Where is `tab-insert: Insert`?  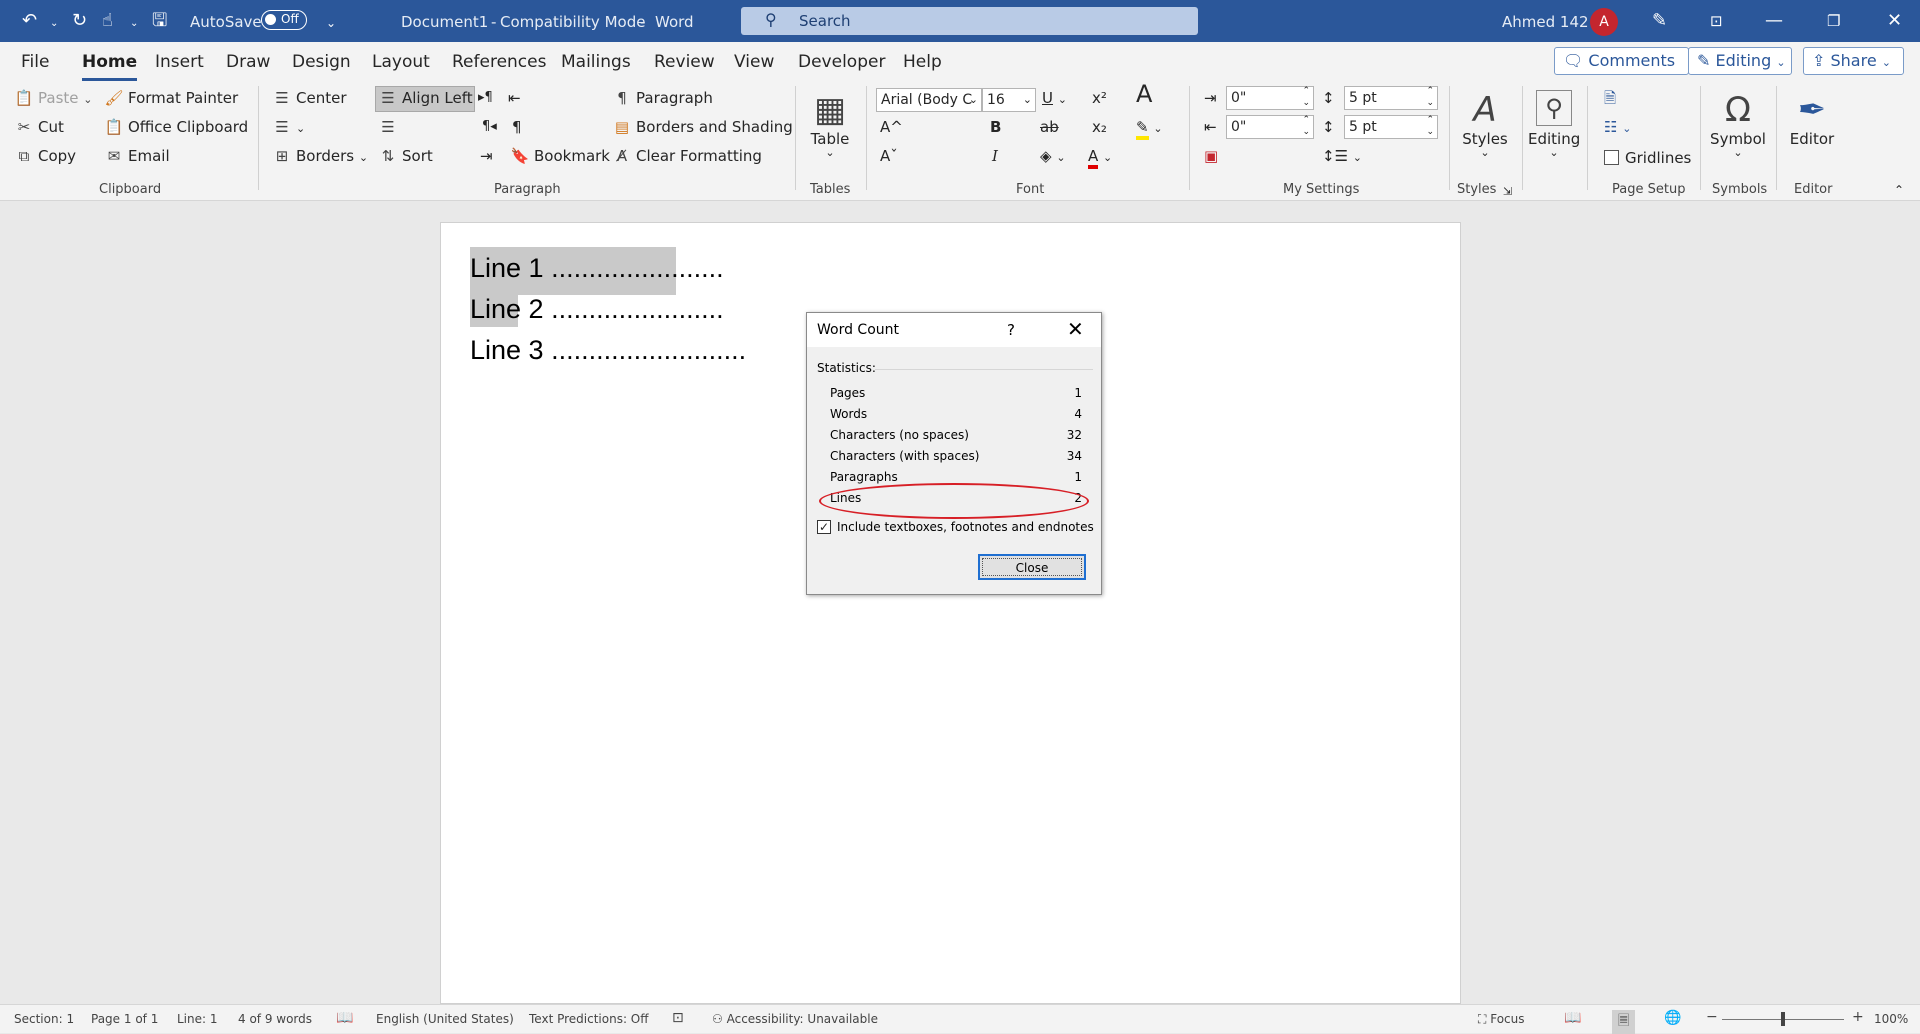 tab-insert: Insert is located at coordinates (179, 62).